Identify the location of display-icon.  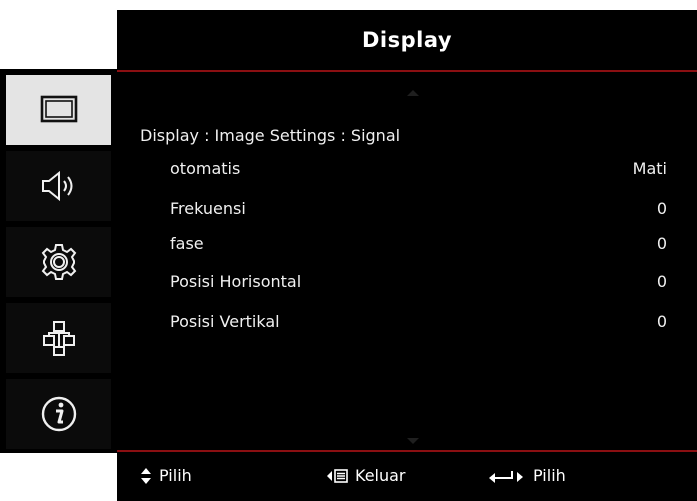
(58, 109).